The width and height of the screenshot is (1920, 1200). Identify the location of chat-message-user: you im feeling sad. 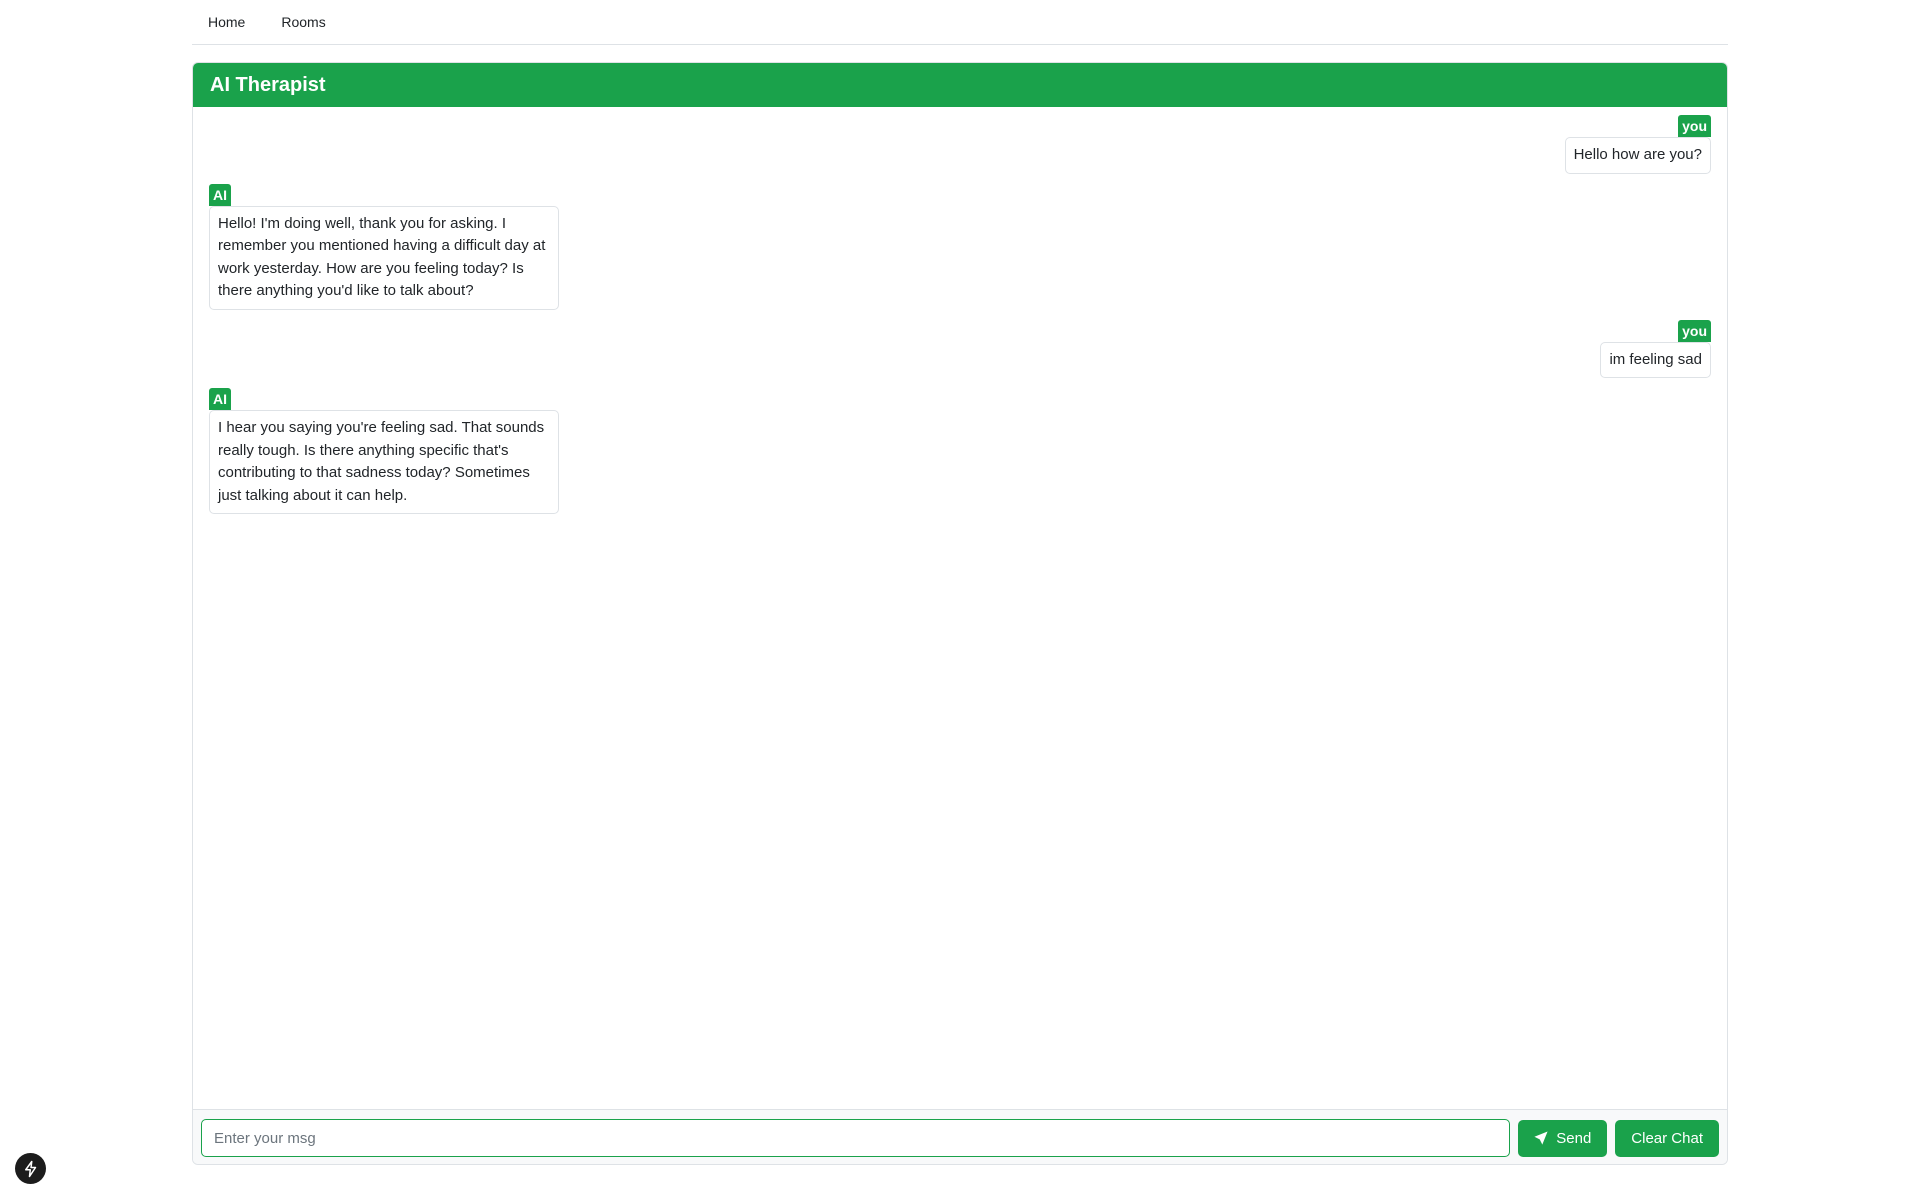
(960, 348).